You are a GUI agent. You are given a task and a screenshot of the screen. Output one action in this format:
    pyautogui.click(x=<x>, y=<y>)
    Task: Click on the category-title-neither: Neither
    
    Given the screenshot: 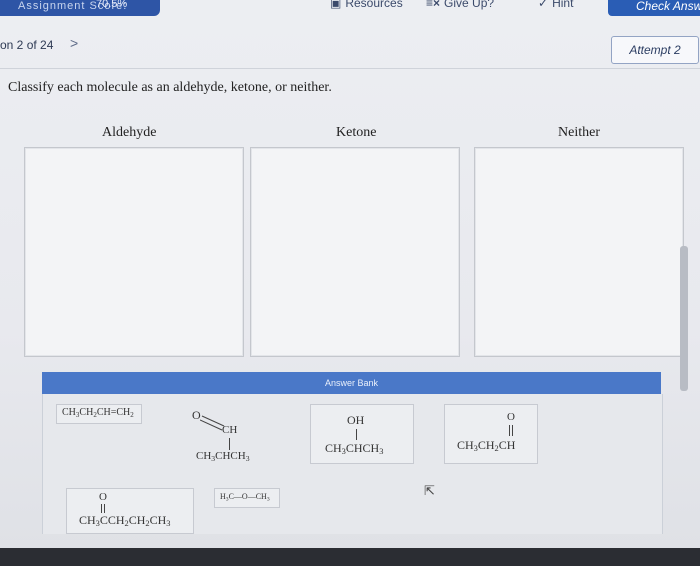 What is the action you would take?
    pyautogui.click(x=579, y=132)
    